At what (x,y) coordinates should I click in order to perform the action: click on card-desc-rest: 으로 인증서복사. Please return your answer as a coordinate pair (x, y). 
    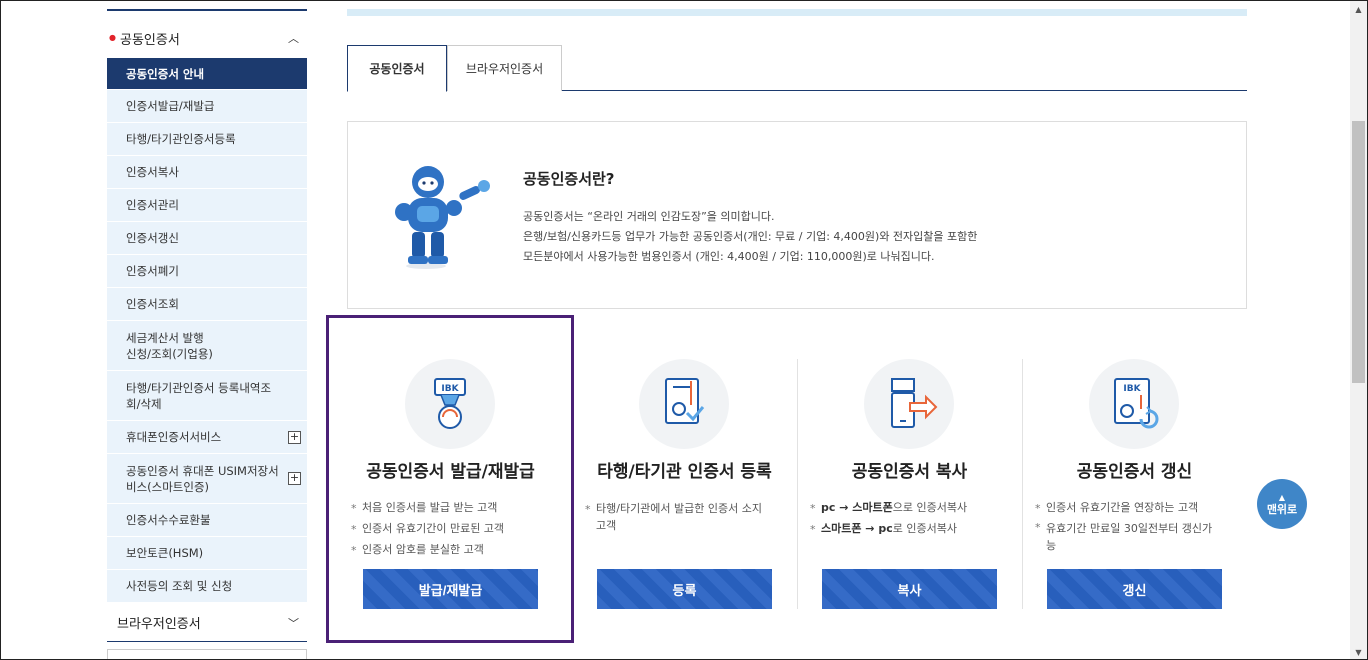
    Looking at the image, I should click on (930, 507).